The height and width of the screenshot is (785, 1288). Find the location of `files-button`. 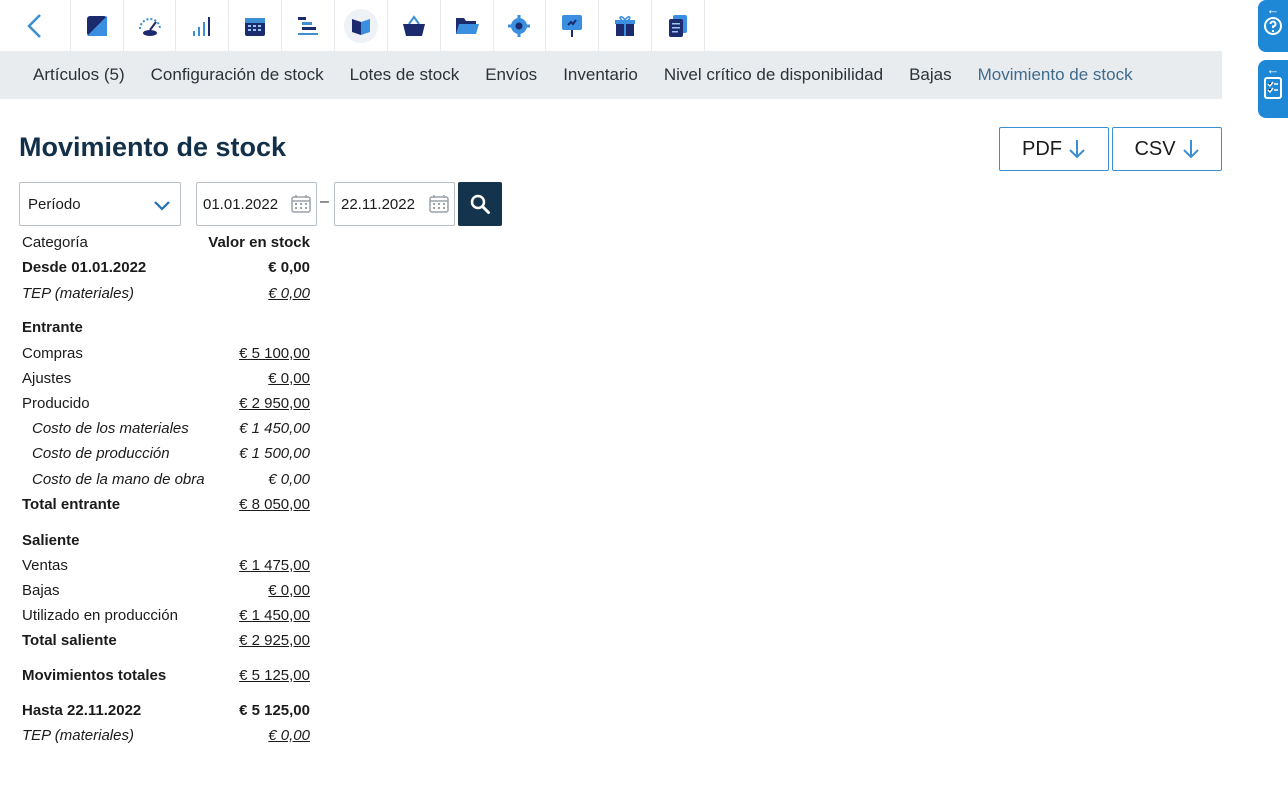

files-button is located at coordinates (467, 25).